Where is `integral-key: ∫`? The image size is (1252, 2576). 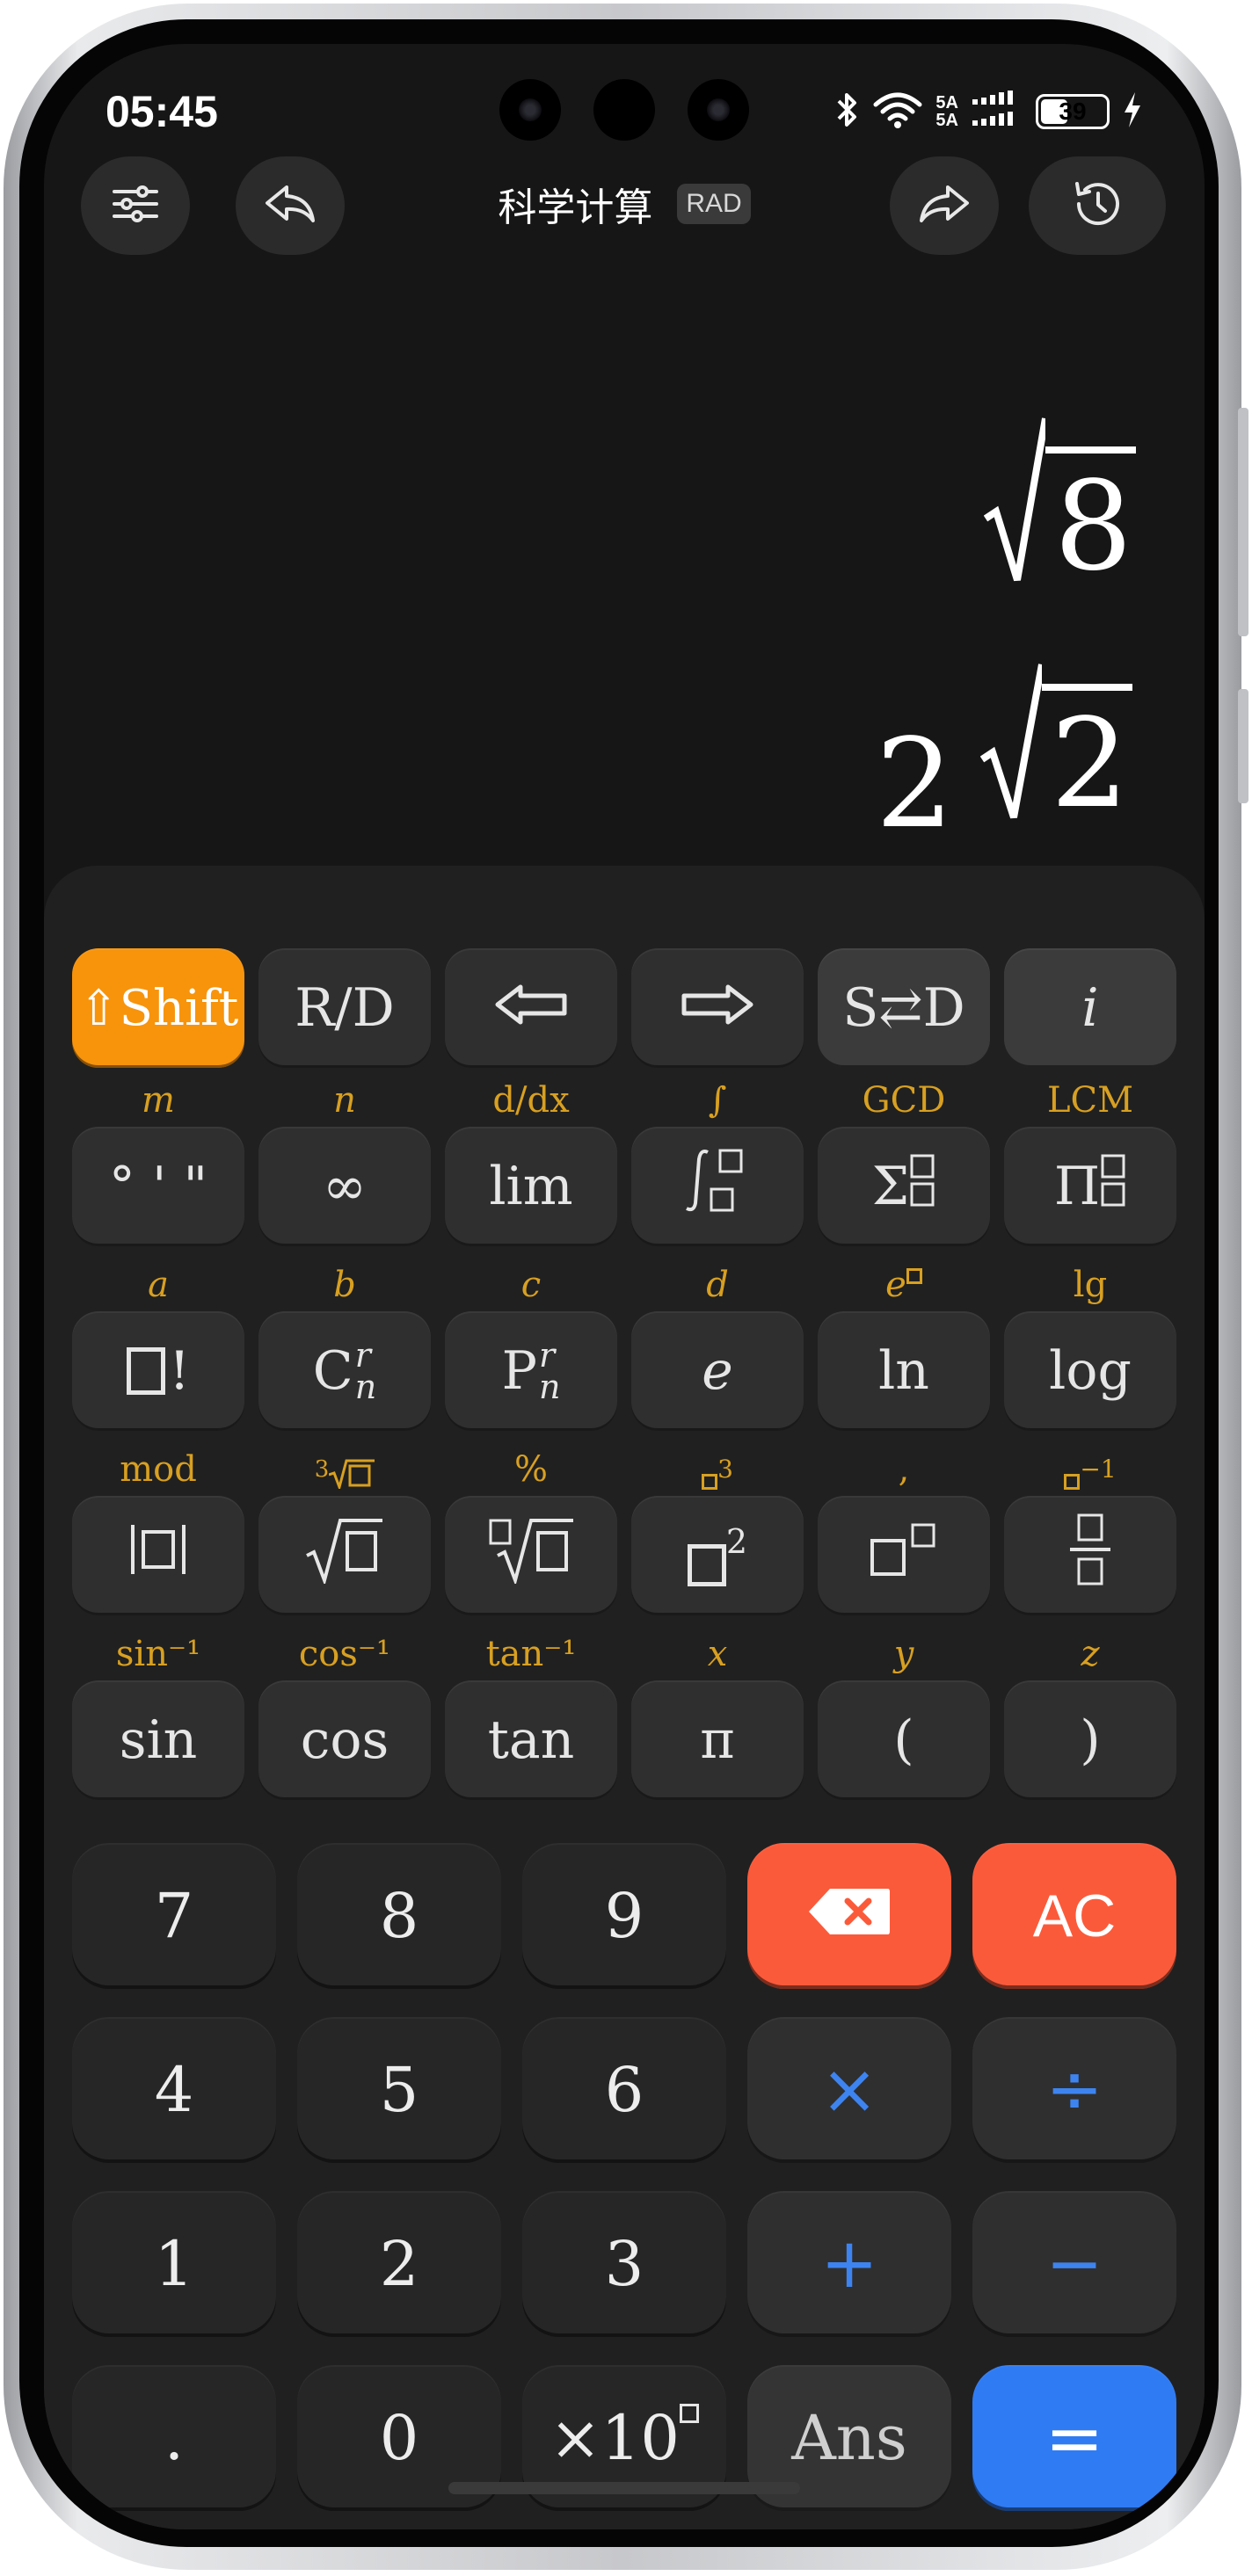
integral-key: ∫ is located at coordinates (717, 1163).